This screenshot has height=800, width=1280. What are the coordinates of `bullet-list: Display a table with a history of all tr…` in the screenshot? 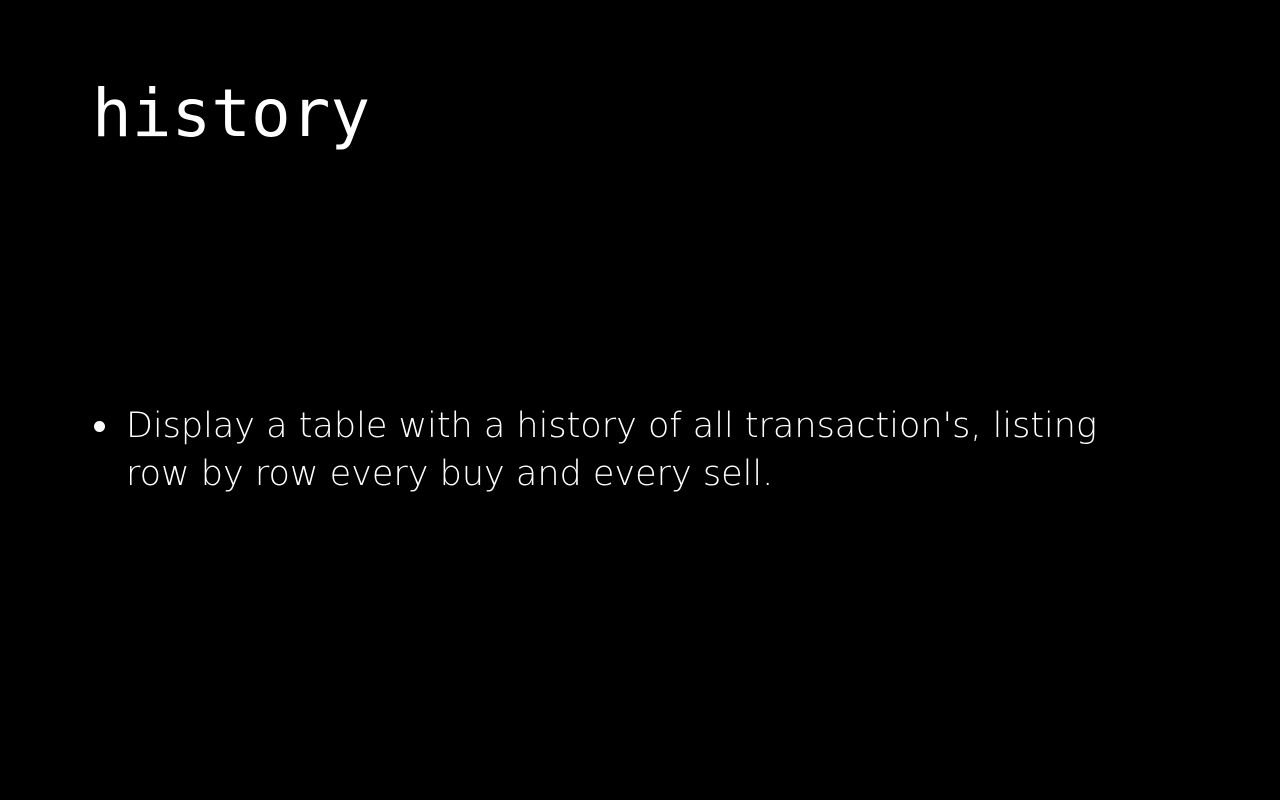 It's located at (654, 450).